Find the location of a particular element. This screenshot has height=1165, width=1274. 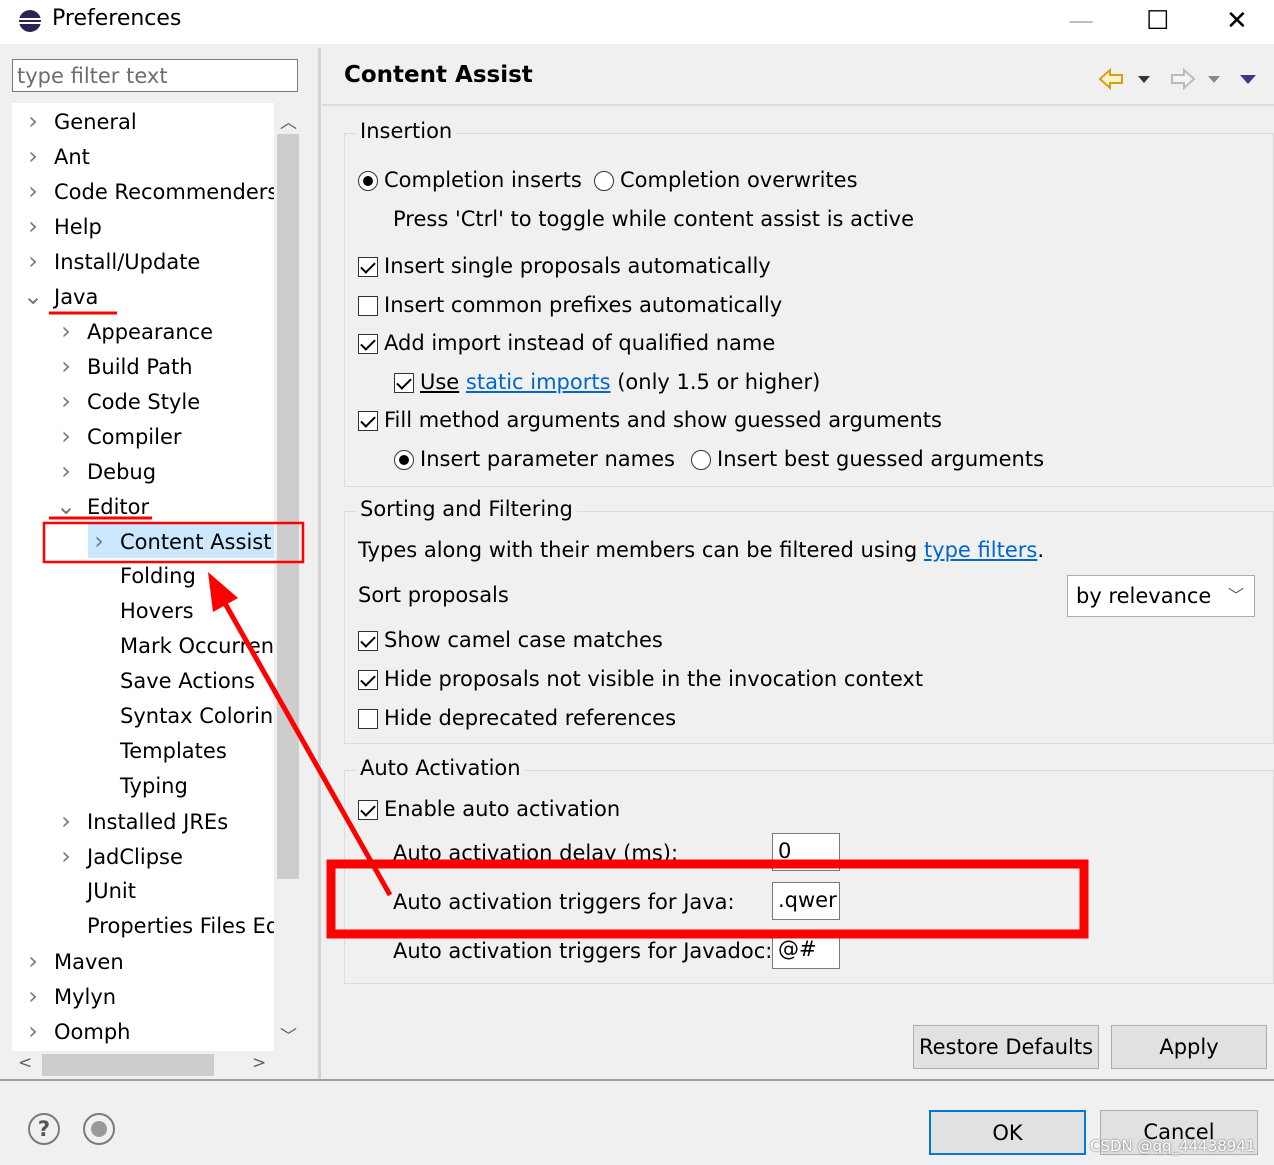

tree-item: Templates is located at coordinates (160, 751).